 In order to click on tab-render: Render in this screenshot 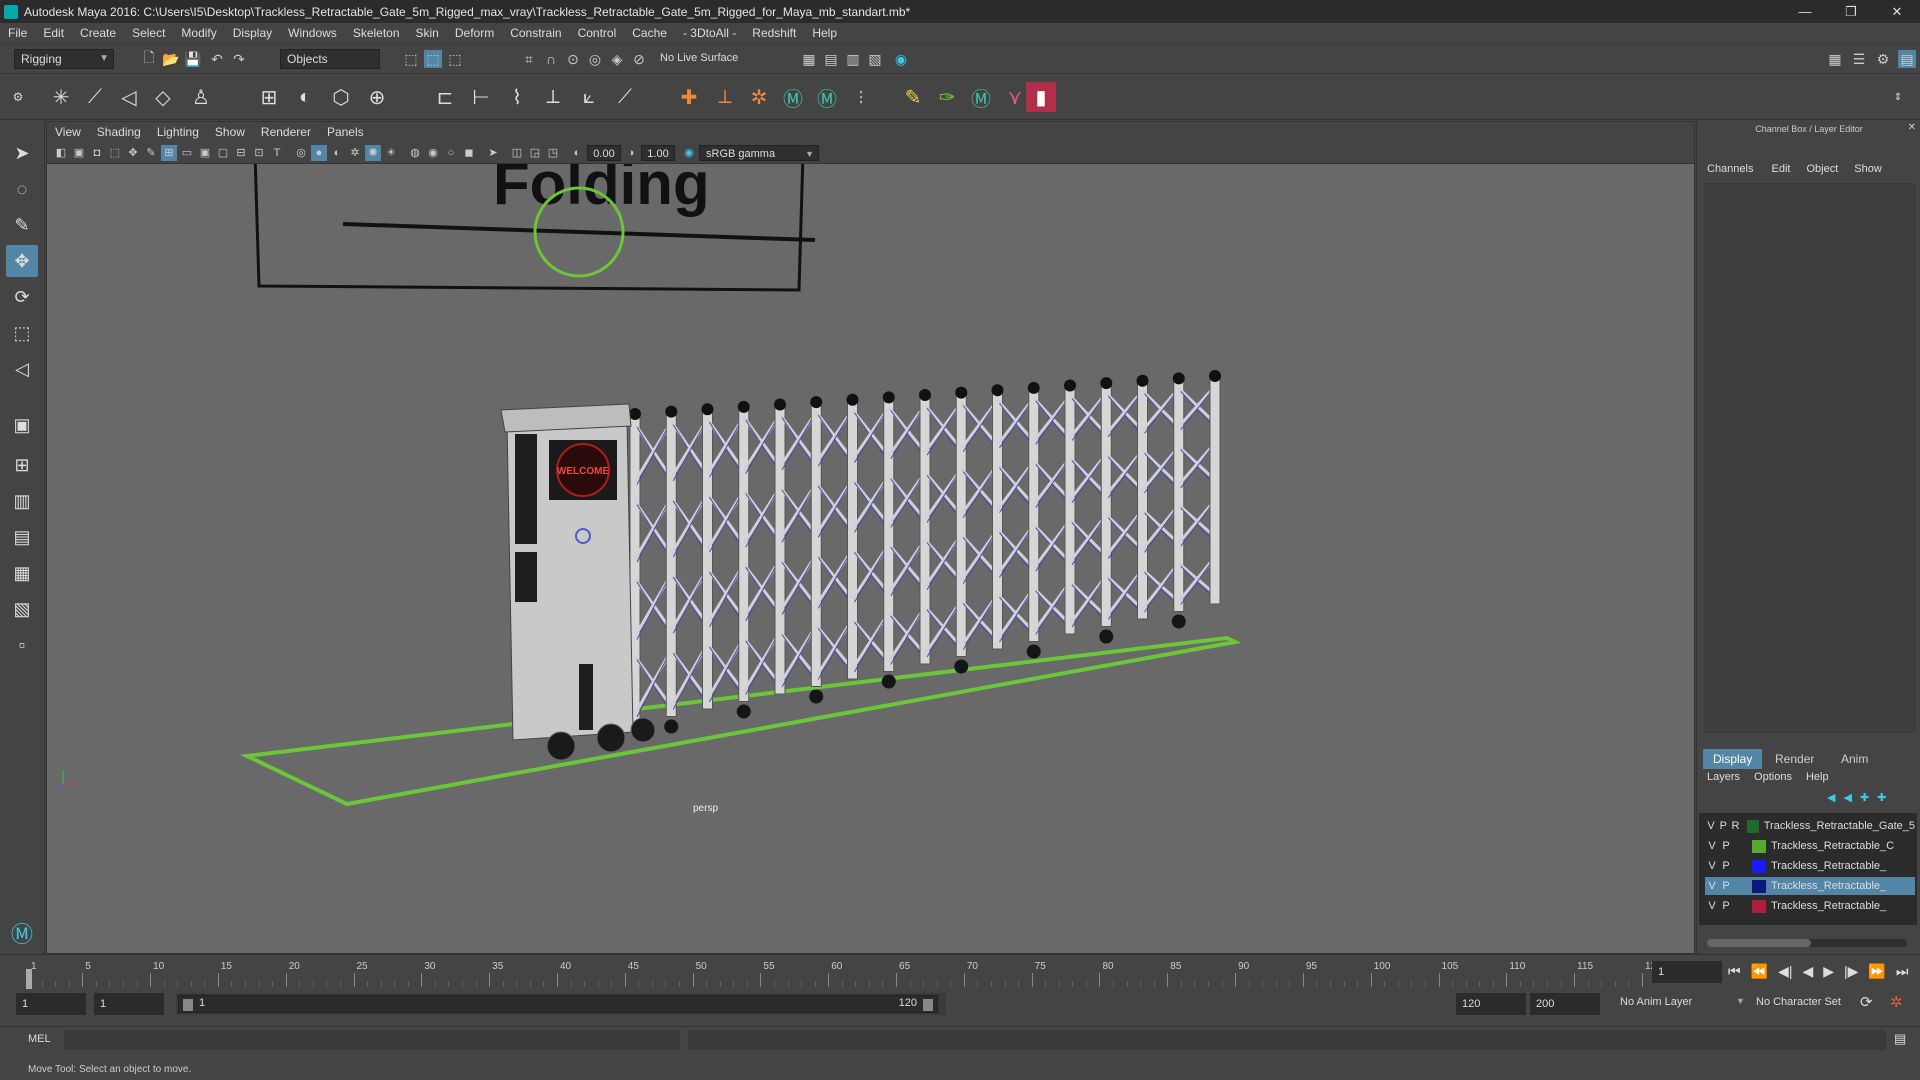, I will do `click(1794, 759)`.